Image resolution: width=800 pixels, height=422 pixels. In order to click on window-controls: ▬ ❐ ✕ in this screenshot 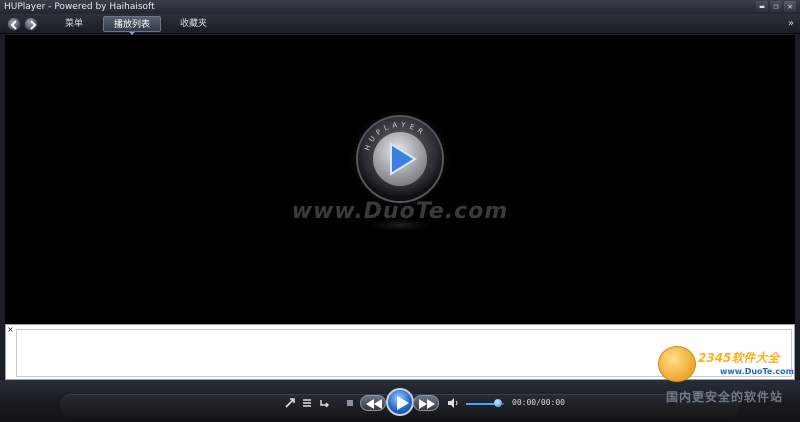, I will do `click(776, 6)`.